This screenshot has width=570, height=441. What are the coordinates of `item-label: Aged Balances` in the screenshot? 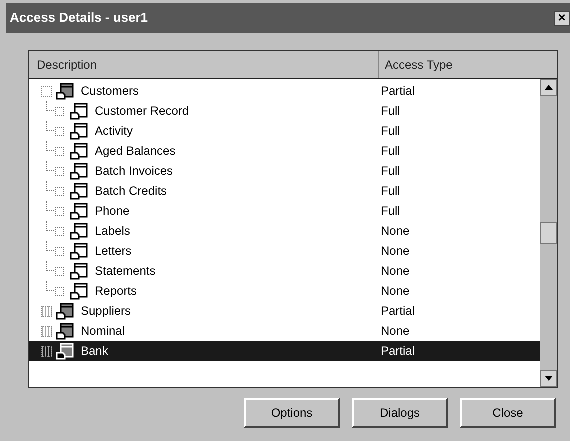 It's located at (135, 151).